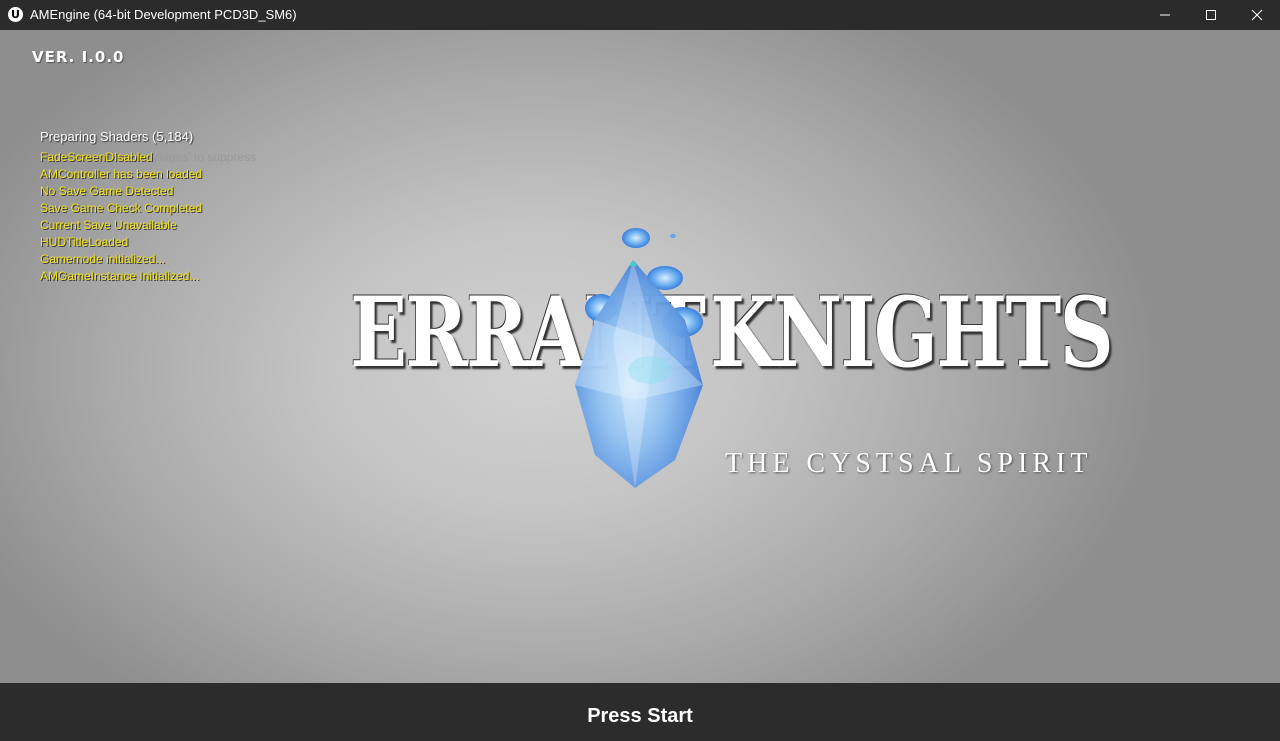  What do you see at coordinates (108, 225) in the screenshot?
I see `debug-message: Current Save Unavailable` at bounding box center [108, 225].